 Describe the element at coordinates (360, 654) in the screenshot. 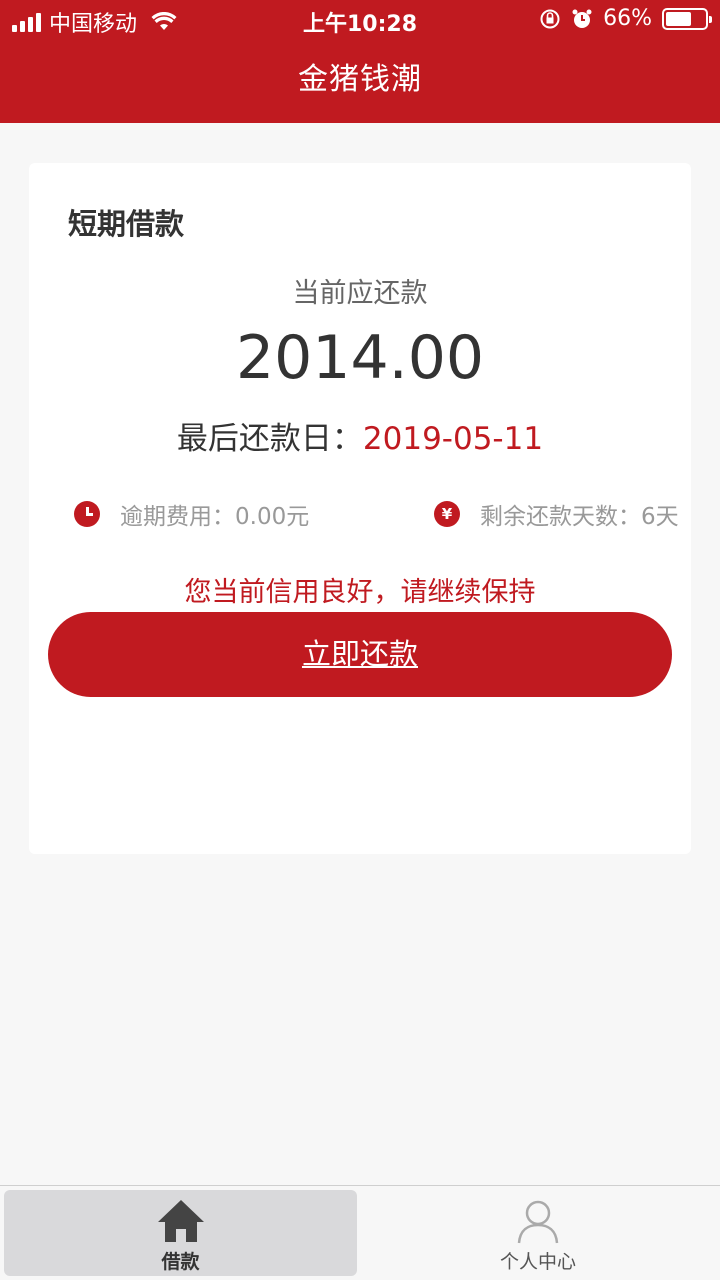

I see `repay-now-button: 立即还款` at that location.